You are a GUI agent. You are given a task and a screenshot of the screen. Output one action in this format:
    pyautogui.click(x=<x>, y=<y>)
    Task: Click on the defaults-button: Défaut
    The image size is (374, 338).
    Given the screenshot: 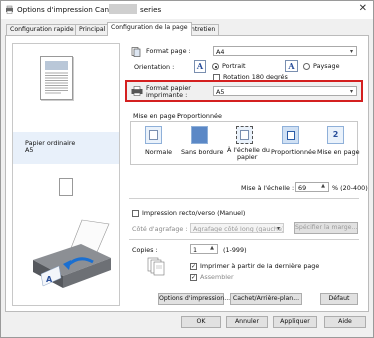 What is the action you would take?
    pyautogui.click(x=339, y=299)
    